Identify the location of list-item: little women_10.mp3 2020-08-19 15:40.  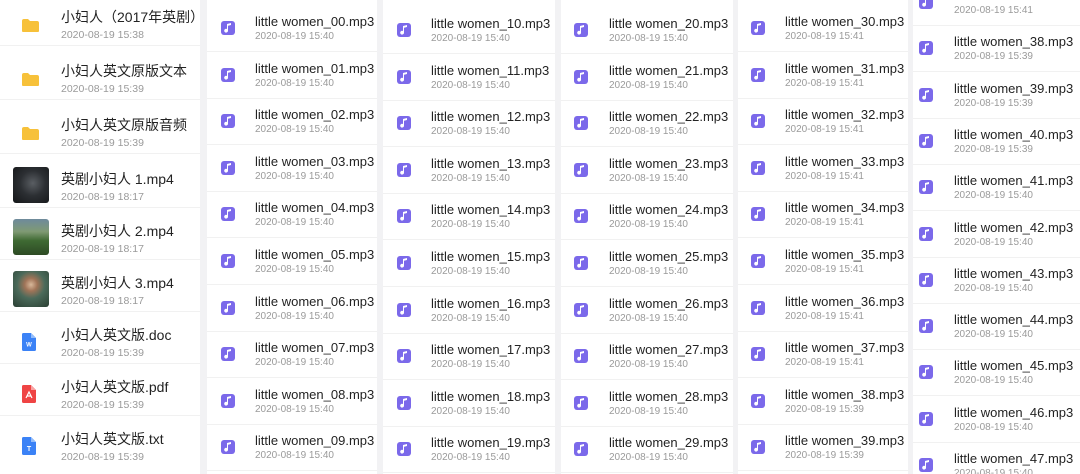
(469, 31).